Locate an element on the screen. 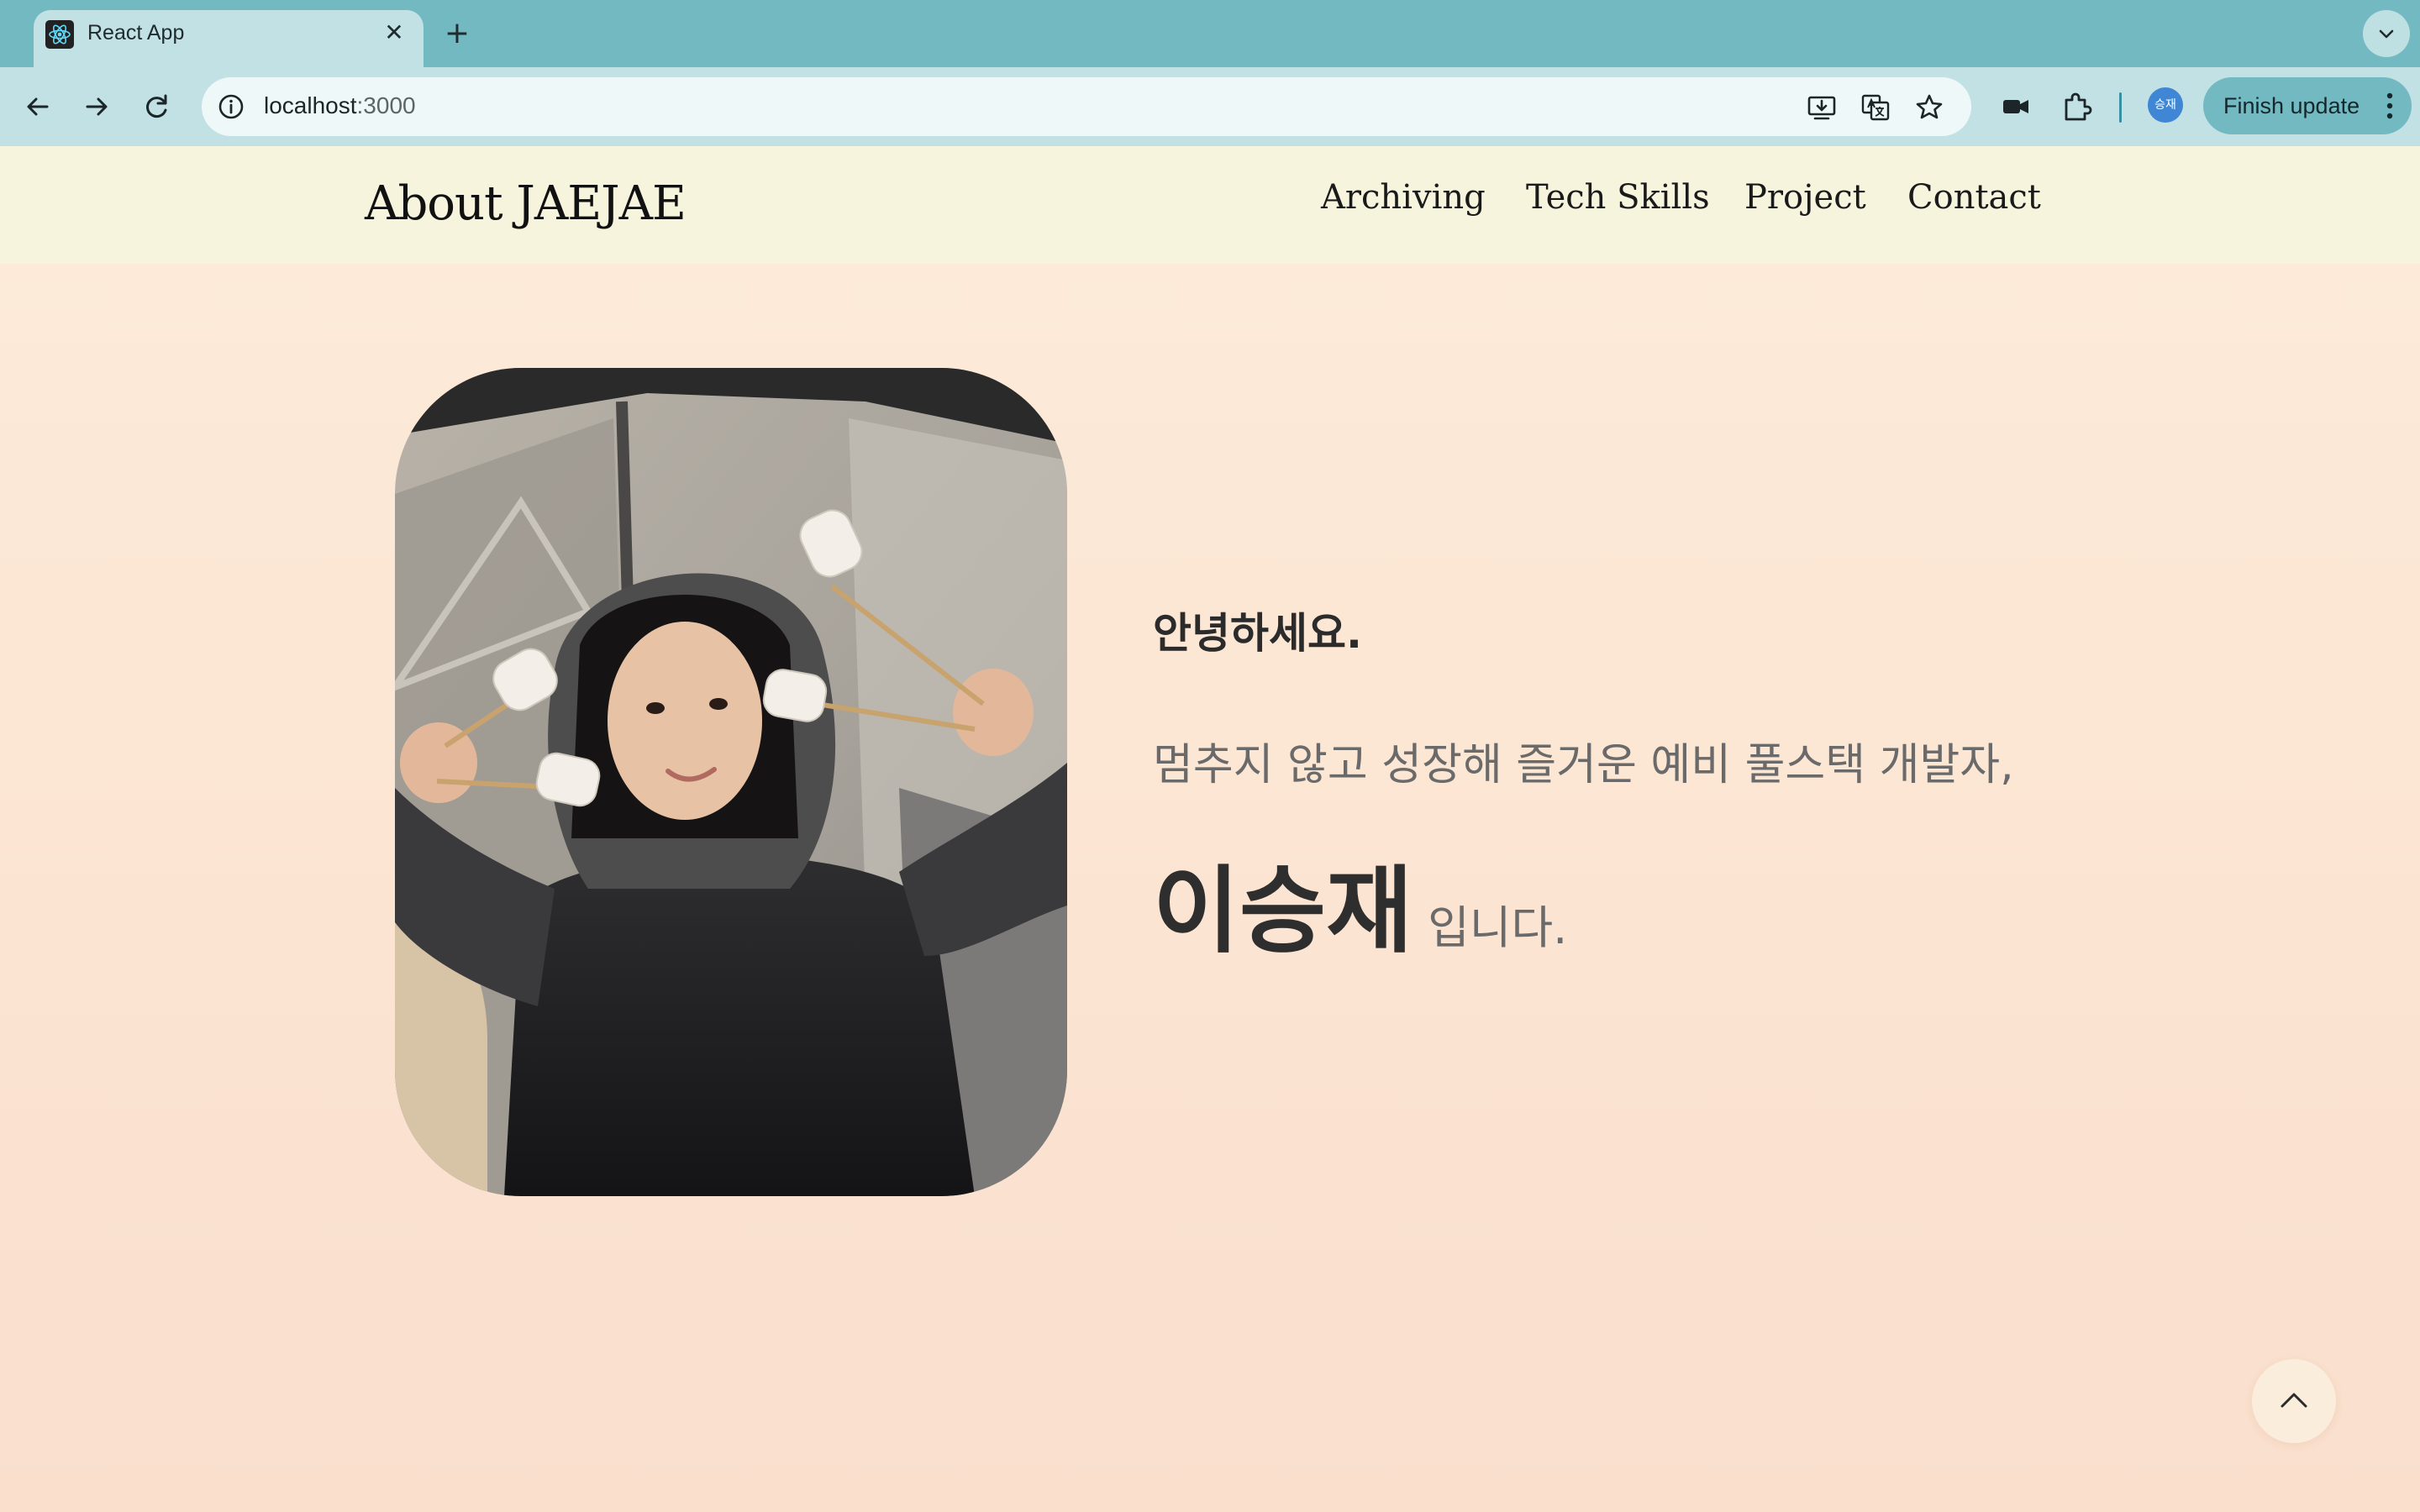 This screenshot has height=1512, width=2420. install-app-icon is located at coordinates (1822, 107).